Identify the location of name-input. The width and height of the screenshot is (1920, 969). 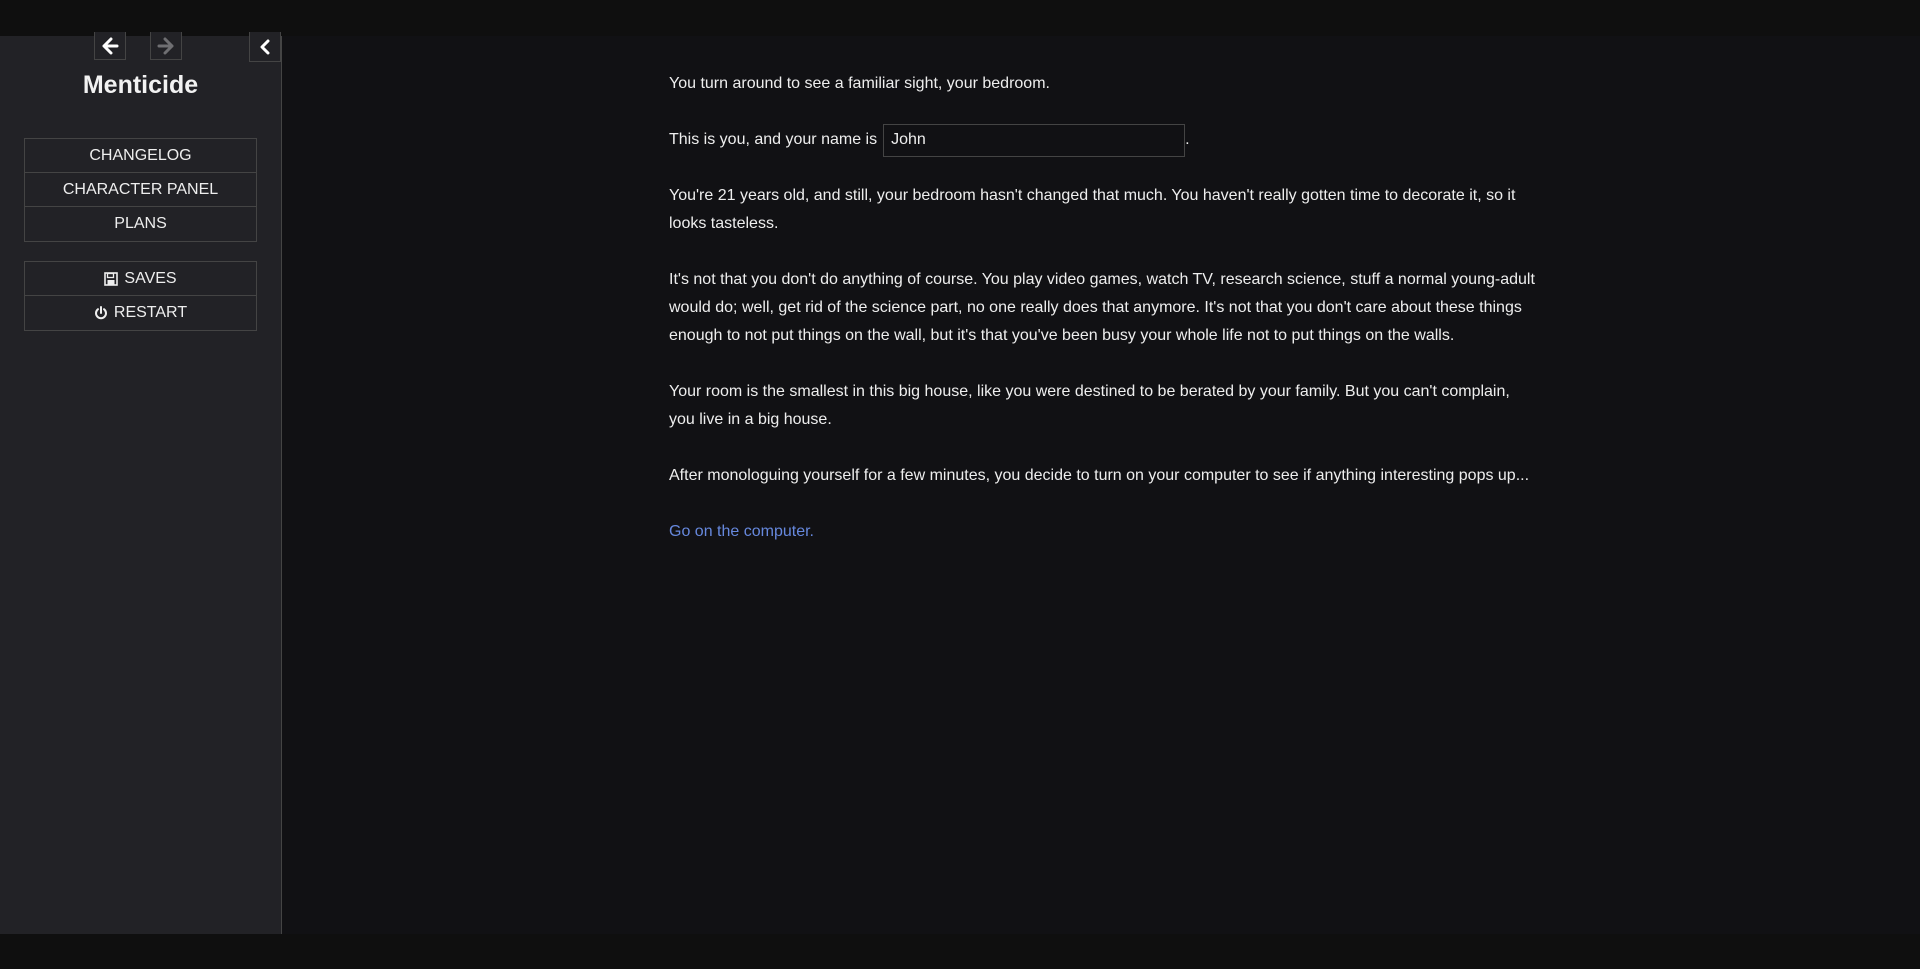
(1034, 140).